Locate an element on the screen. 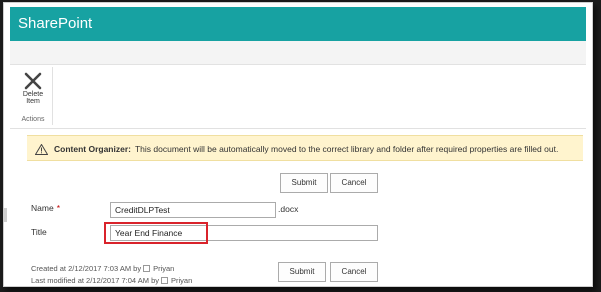 The height and width of the screenshot is (292, 601). title-label: Title is located at coordinates (39, 232).